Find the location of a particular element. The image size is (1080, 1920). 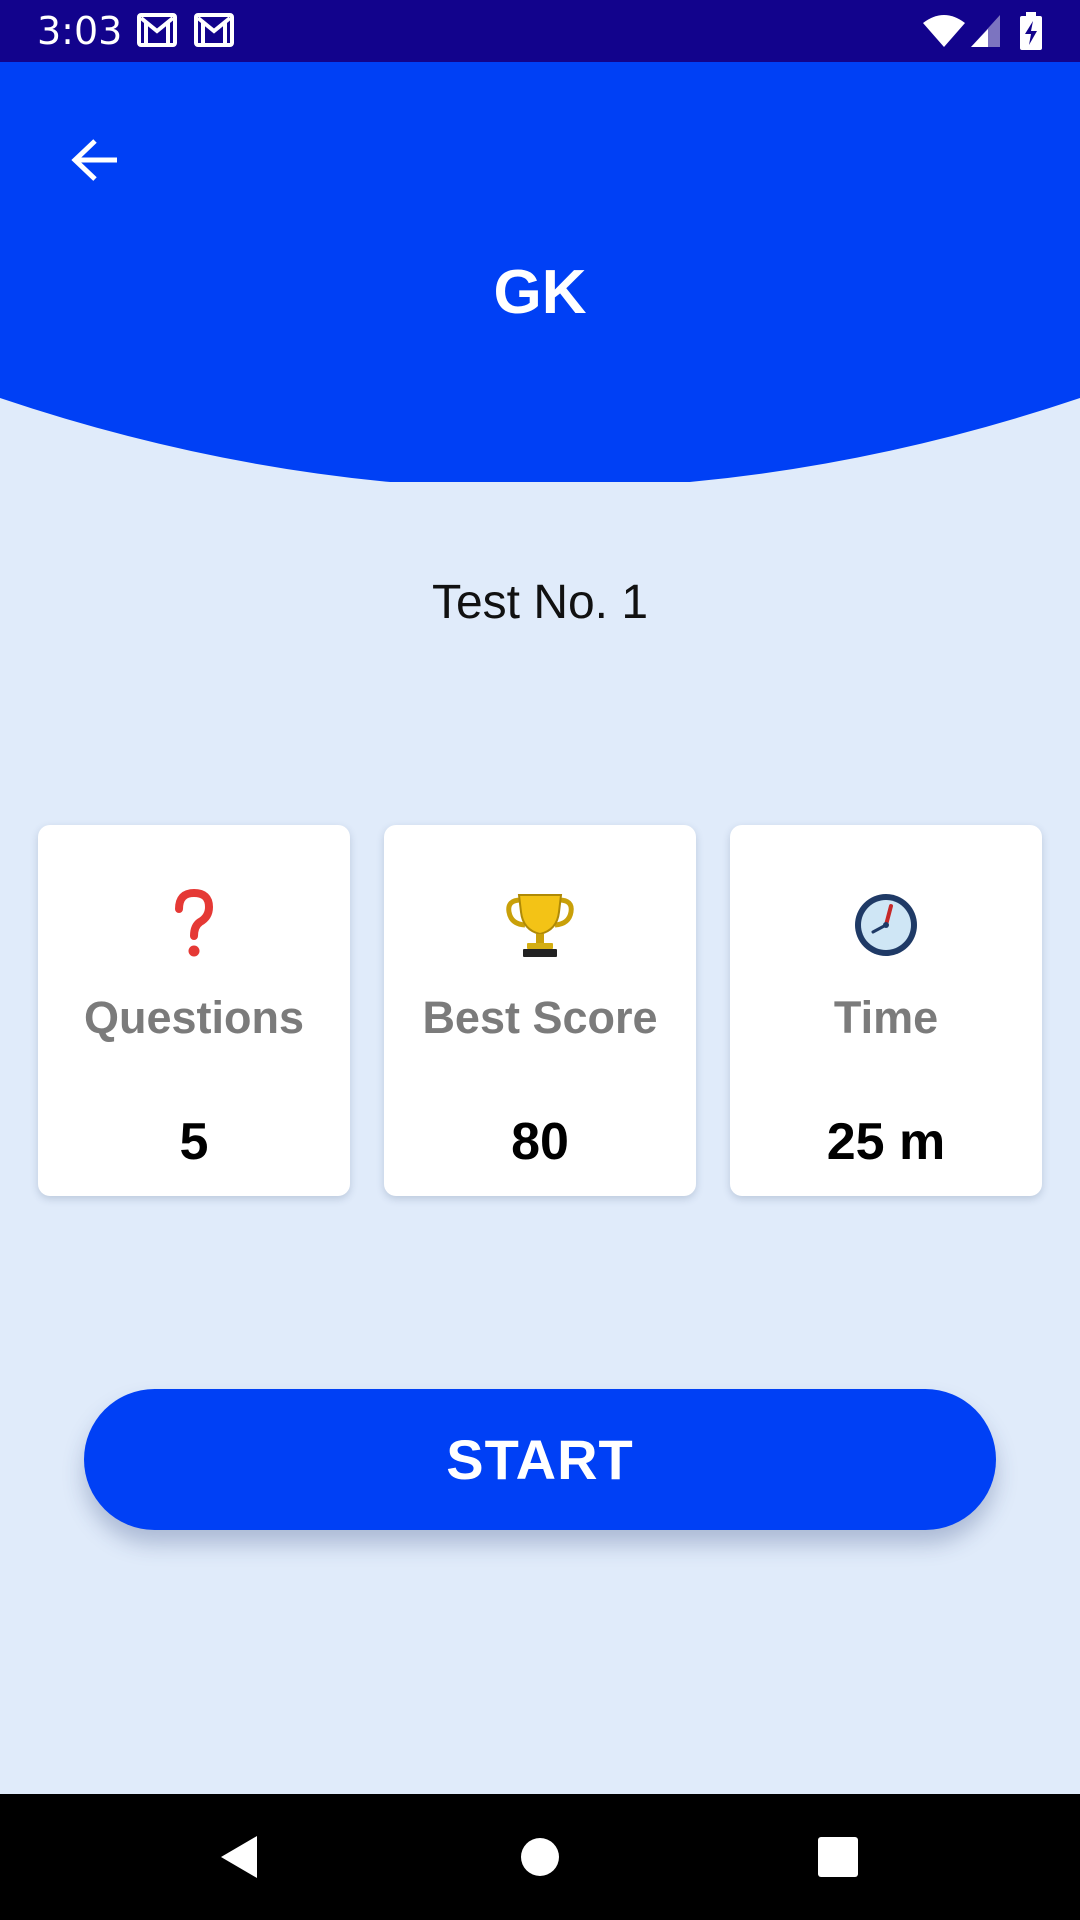

start-button: START is located at coordinates (540, 1459).